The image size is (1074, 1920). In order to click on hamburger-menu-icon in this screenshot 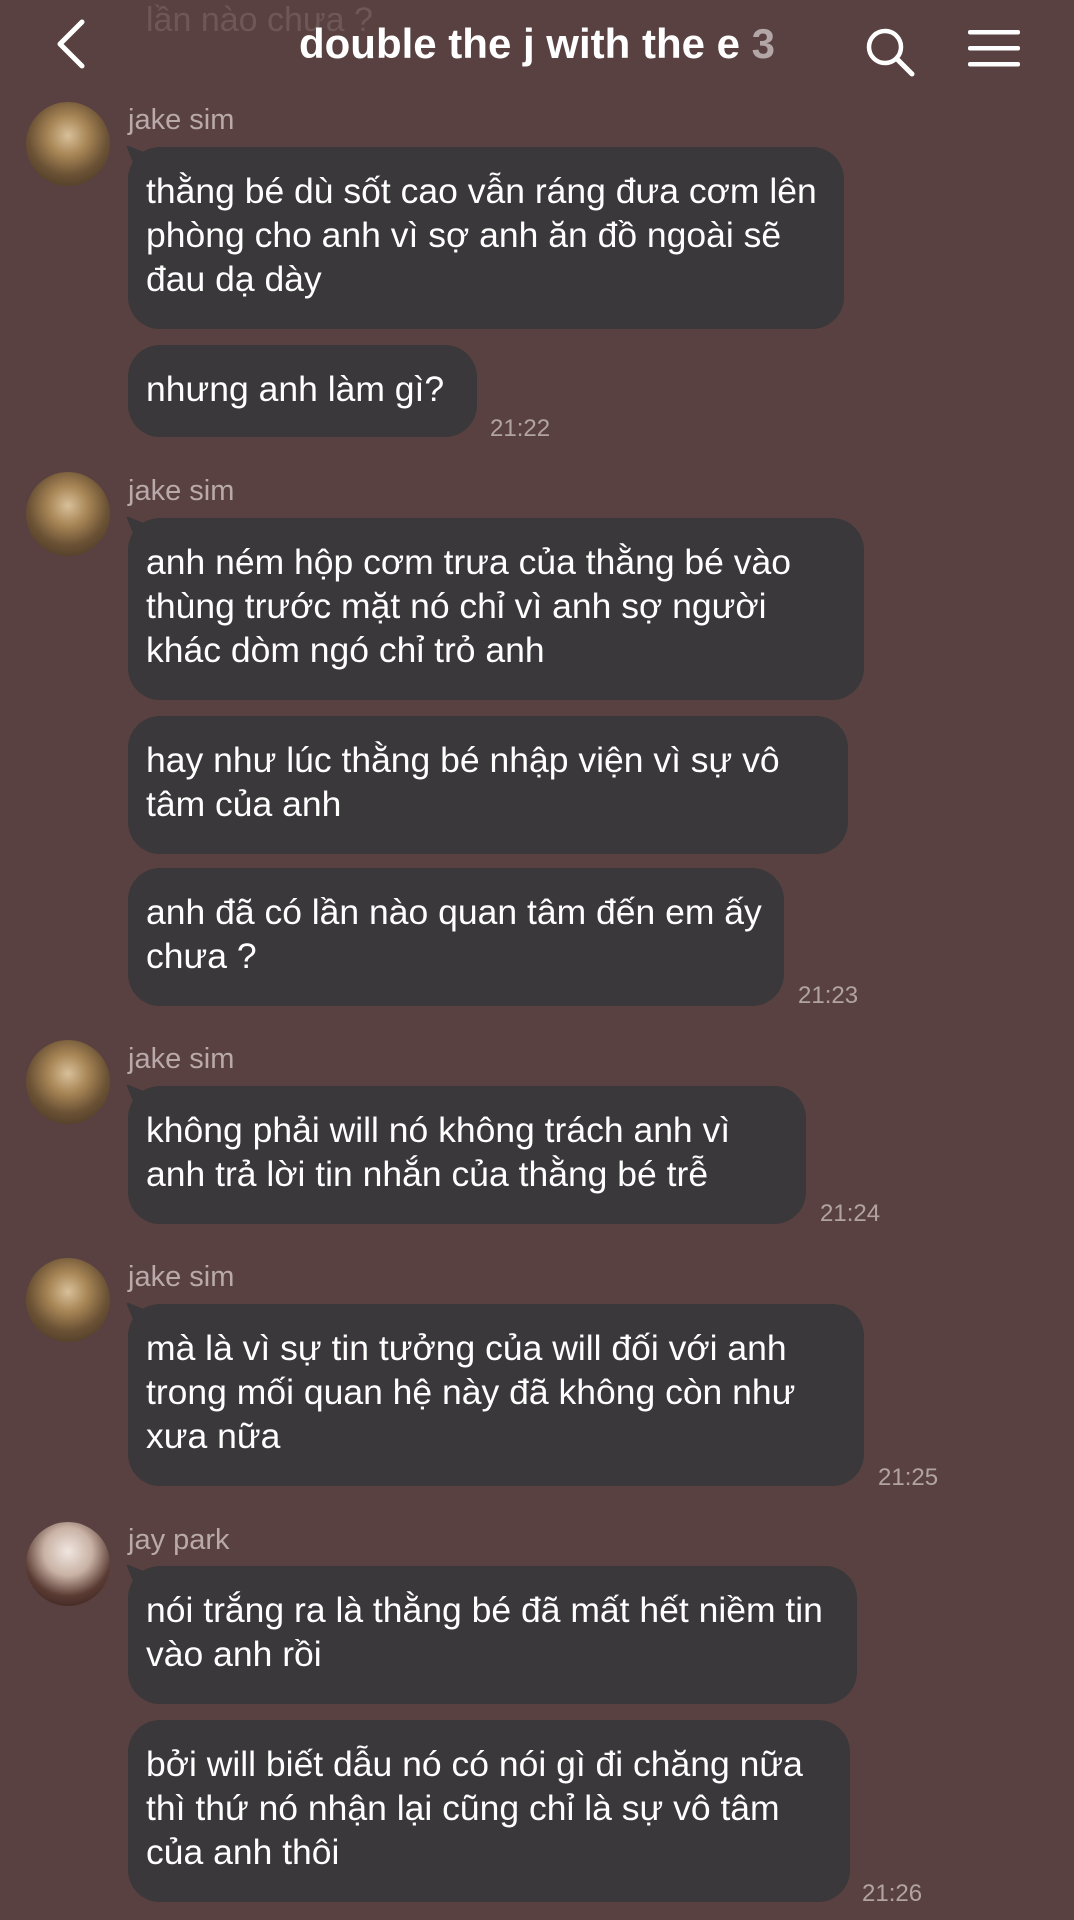, I will do `click(994, 48)`.